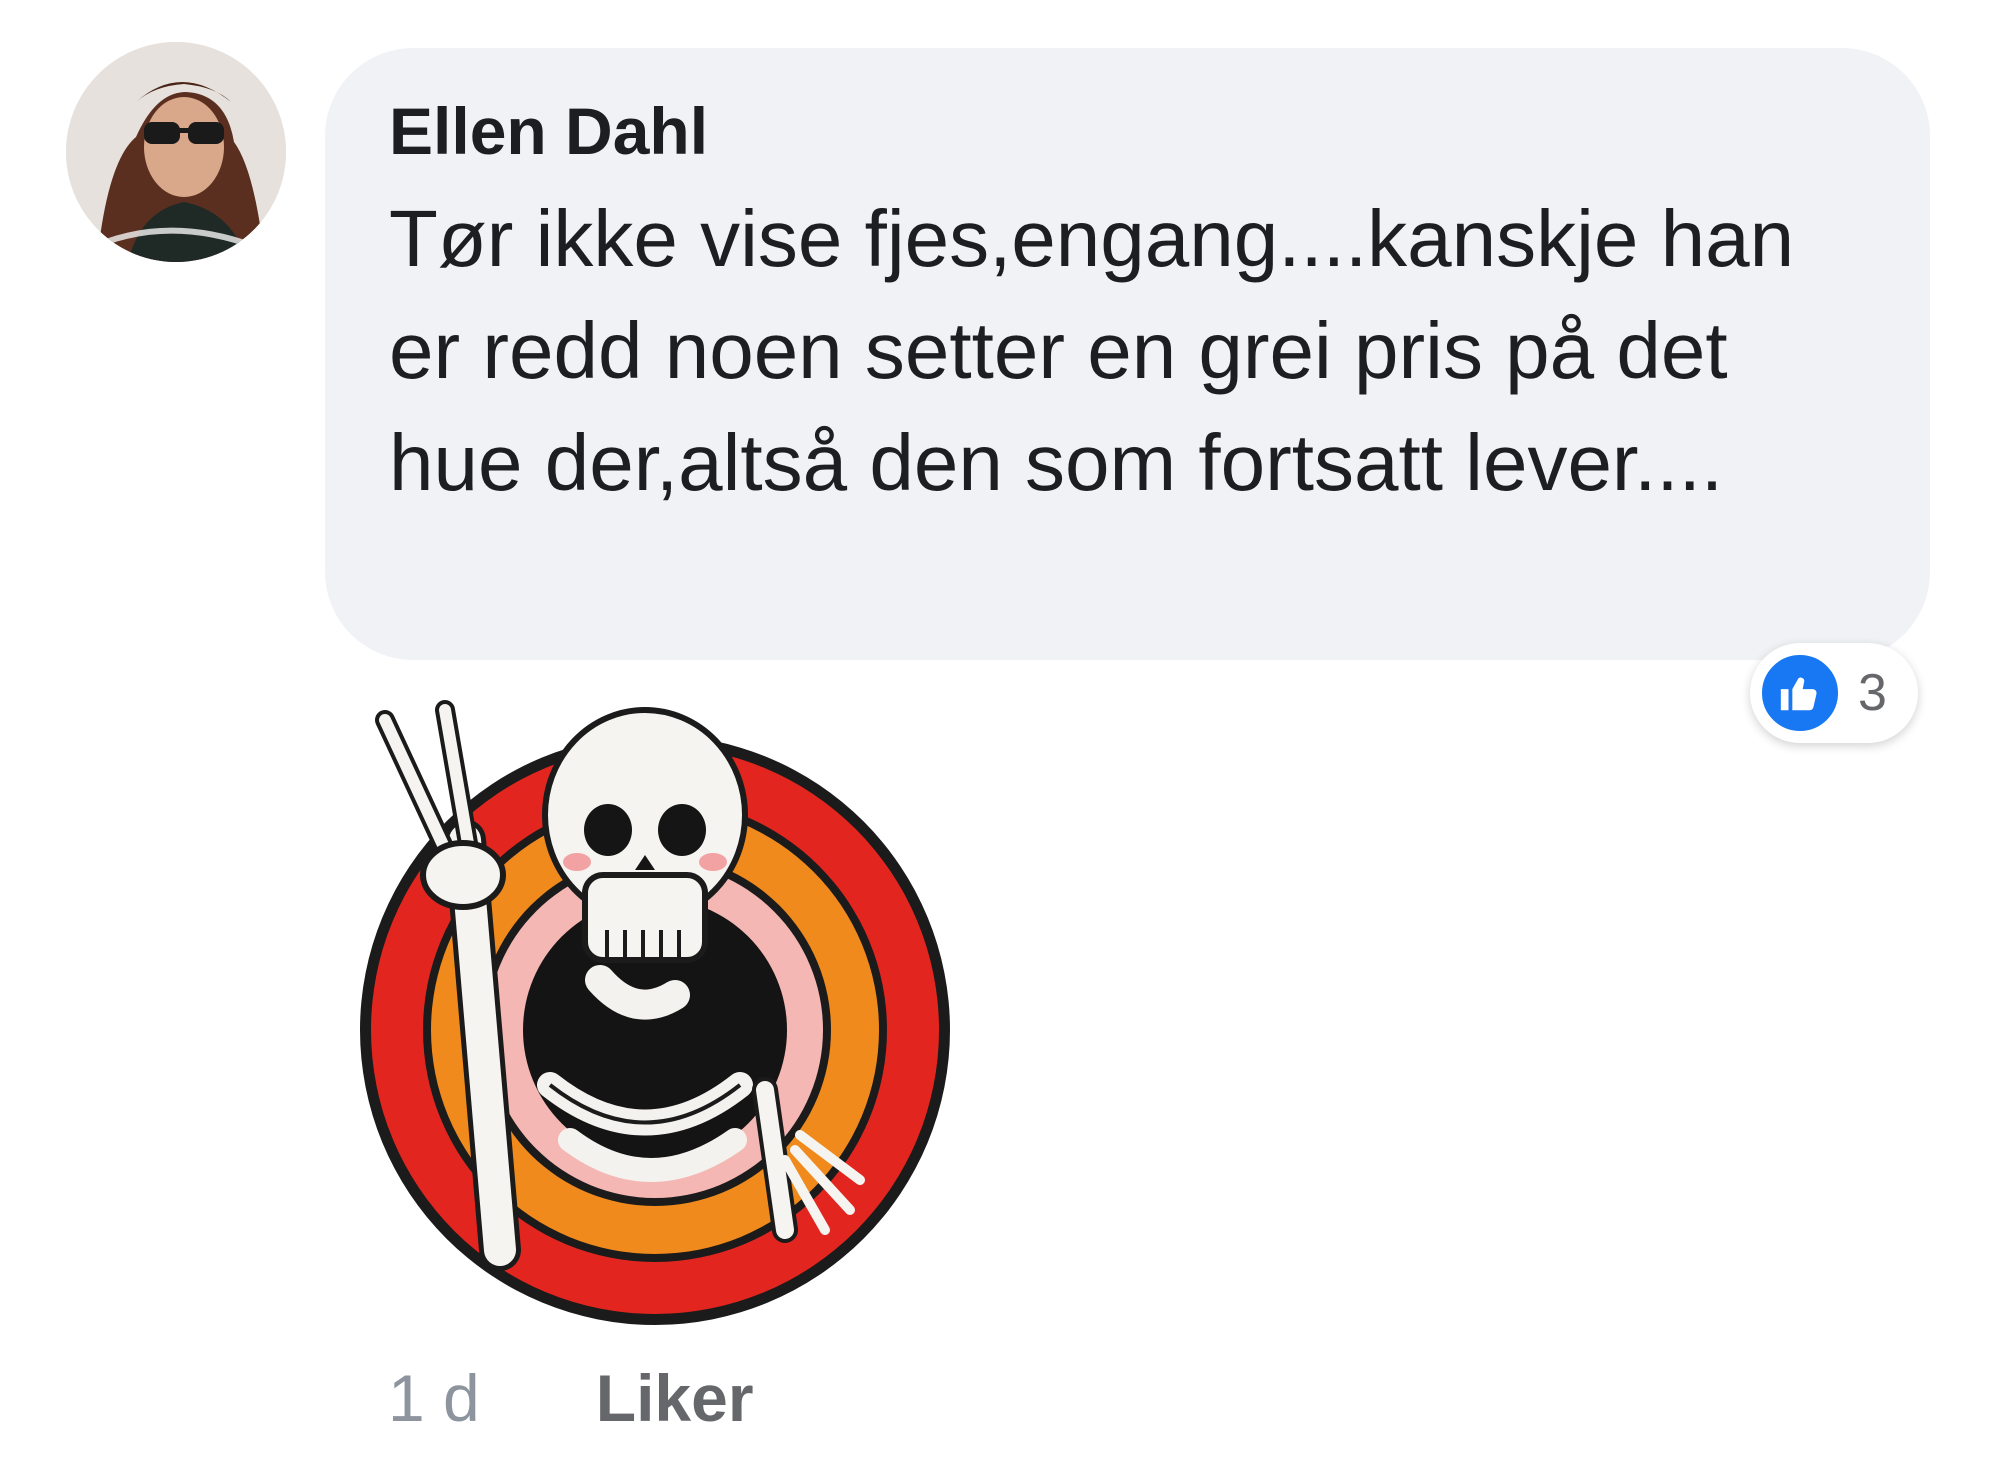 Image resolution: width=2000 pixels, height=1478 pixels. I want to click on comment-timestamp: 1 d, so click(434, 1398).